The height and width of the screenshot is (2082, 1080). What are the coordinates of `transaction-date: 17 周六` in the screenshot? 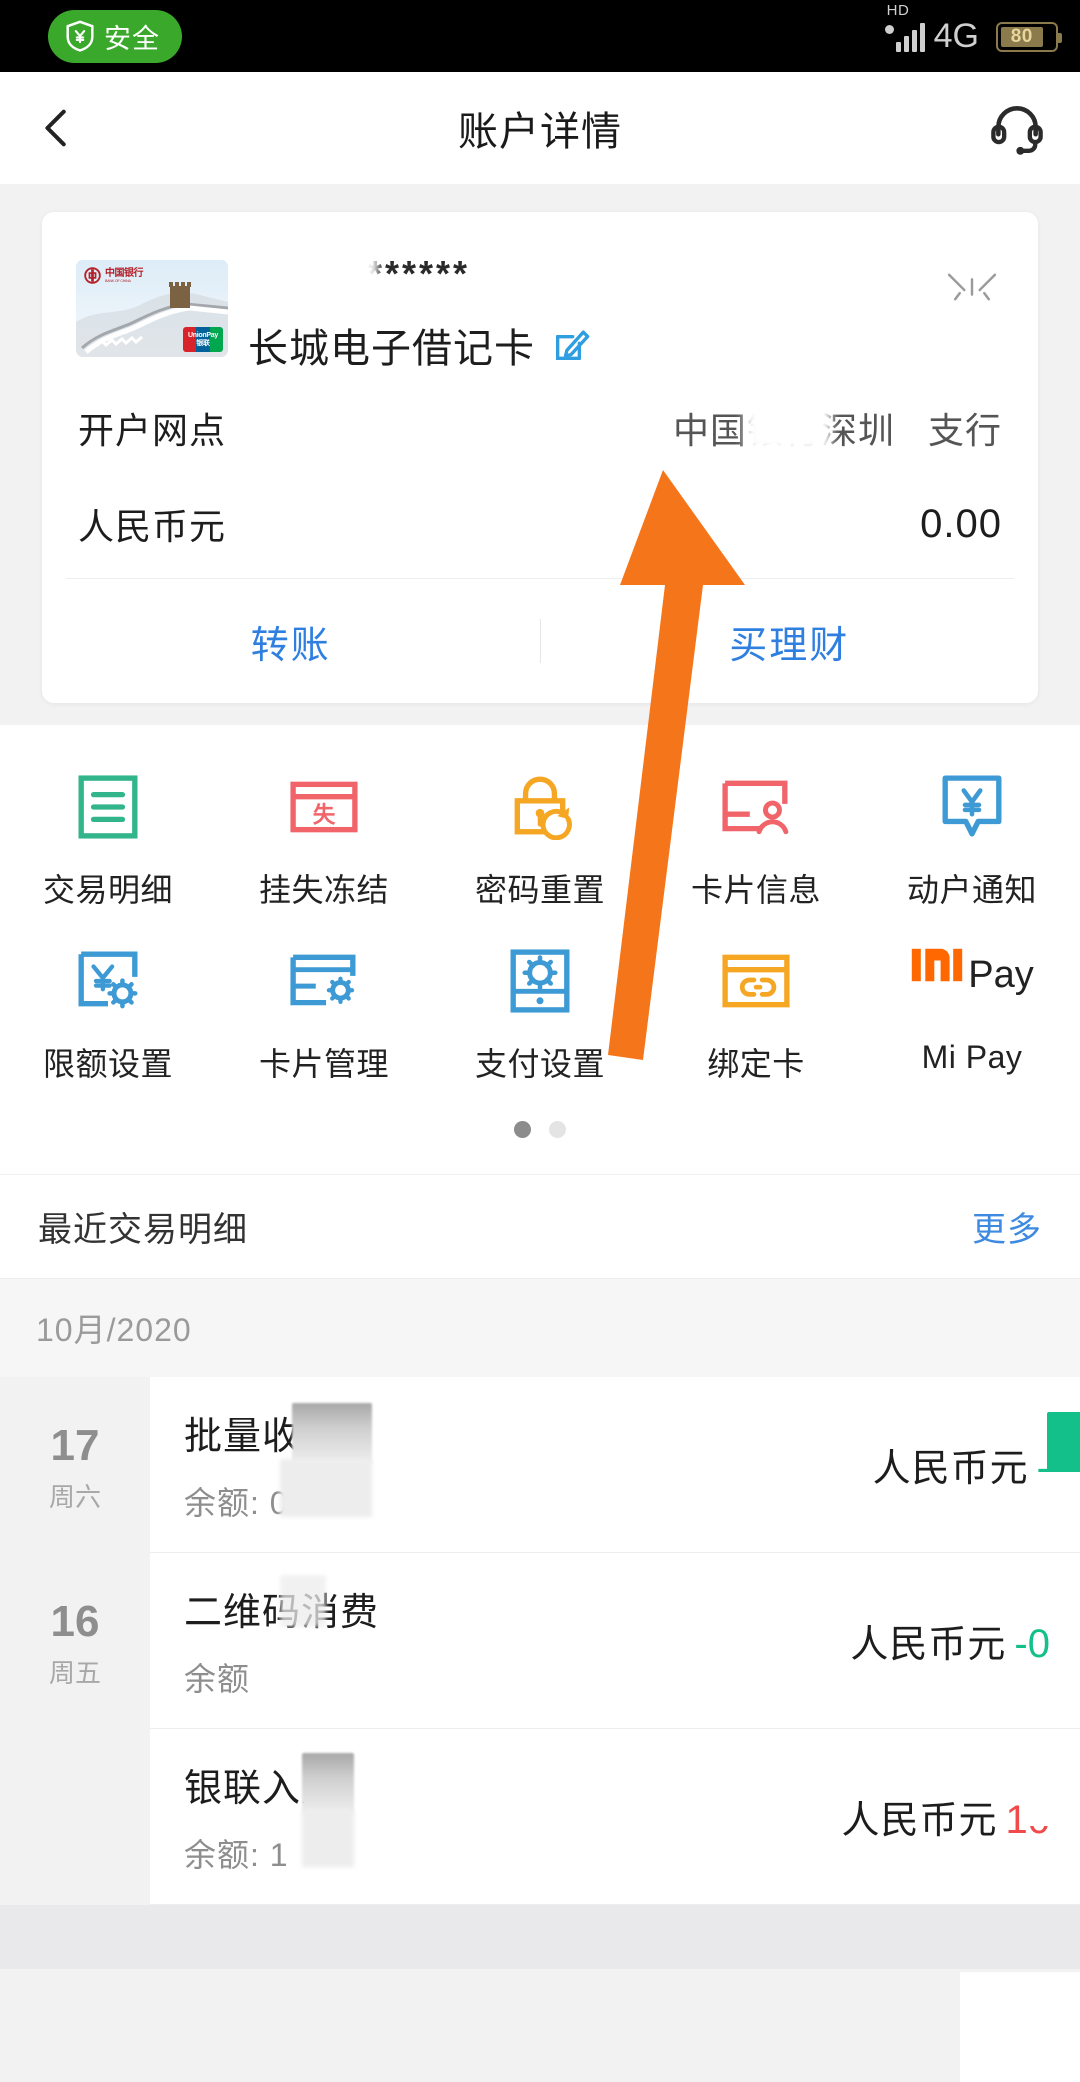 It's located at (75, 1465).